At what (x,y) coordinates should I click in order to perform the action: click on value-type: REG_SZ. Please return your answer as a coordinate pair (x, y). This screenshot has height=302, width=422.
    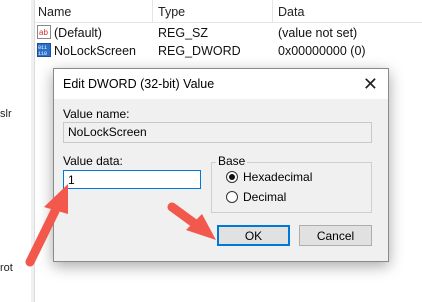
    Looking at the image, I should click on (183, 33).